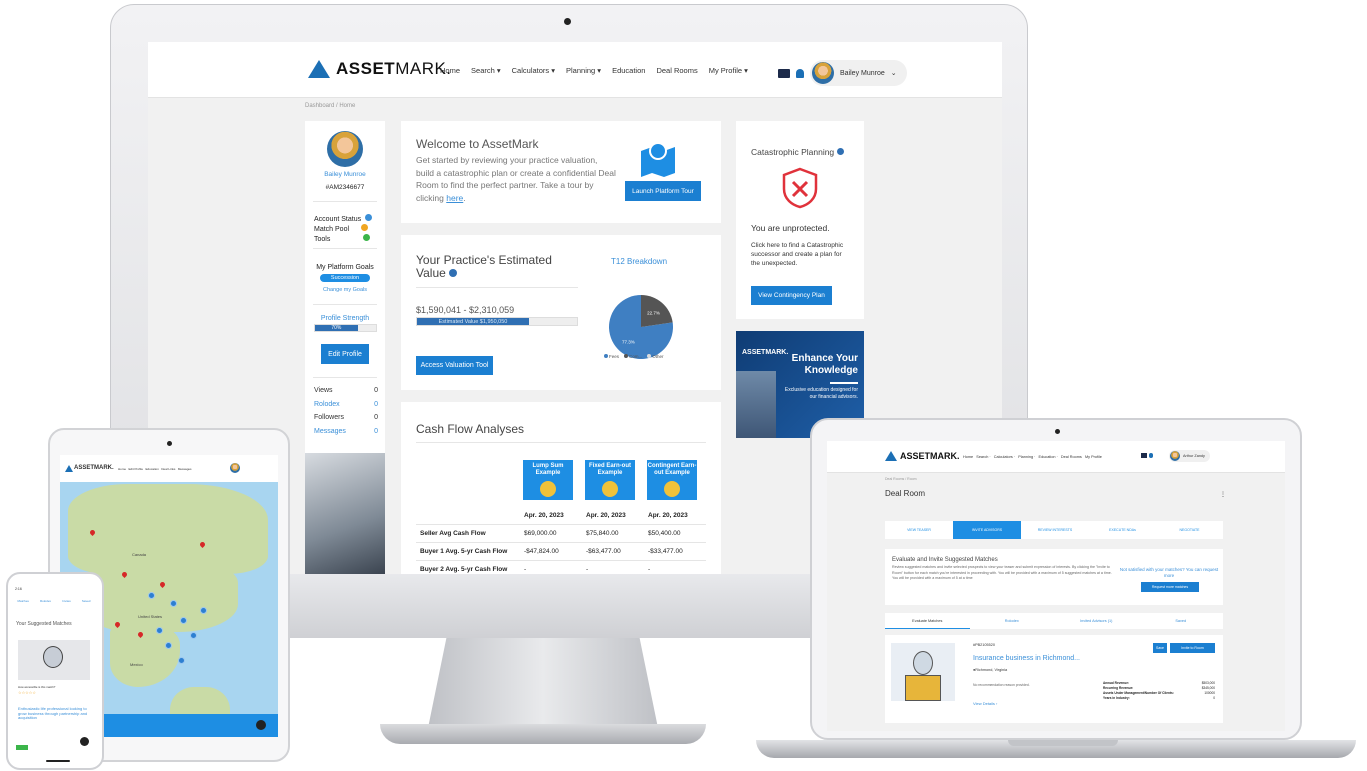  I want to click on legend-item: Fees, so click(611, 356).